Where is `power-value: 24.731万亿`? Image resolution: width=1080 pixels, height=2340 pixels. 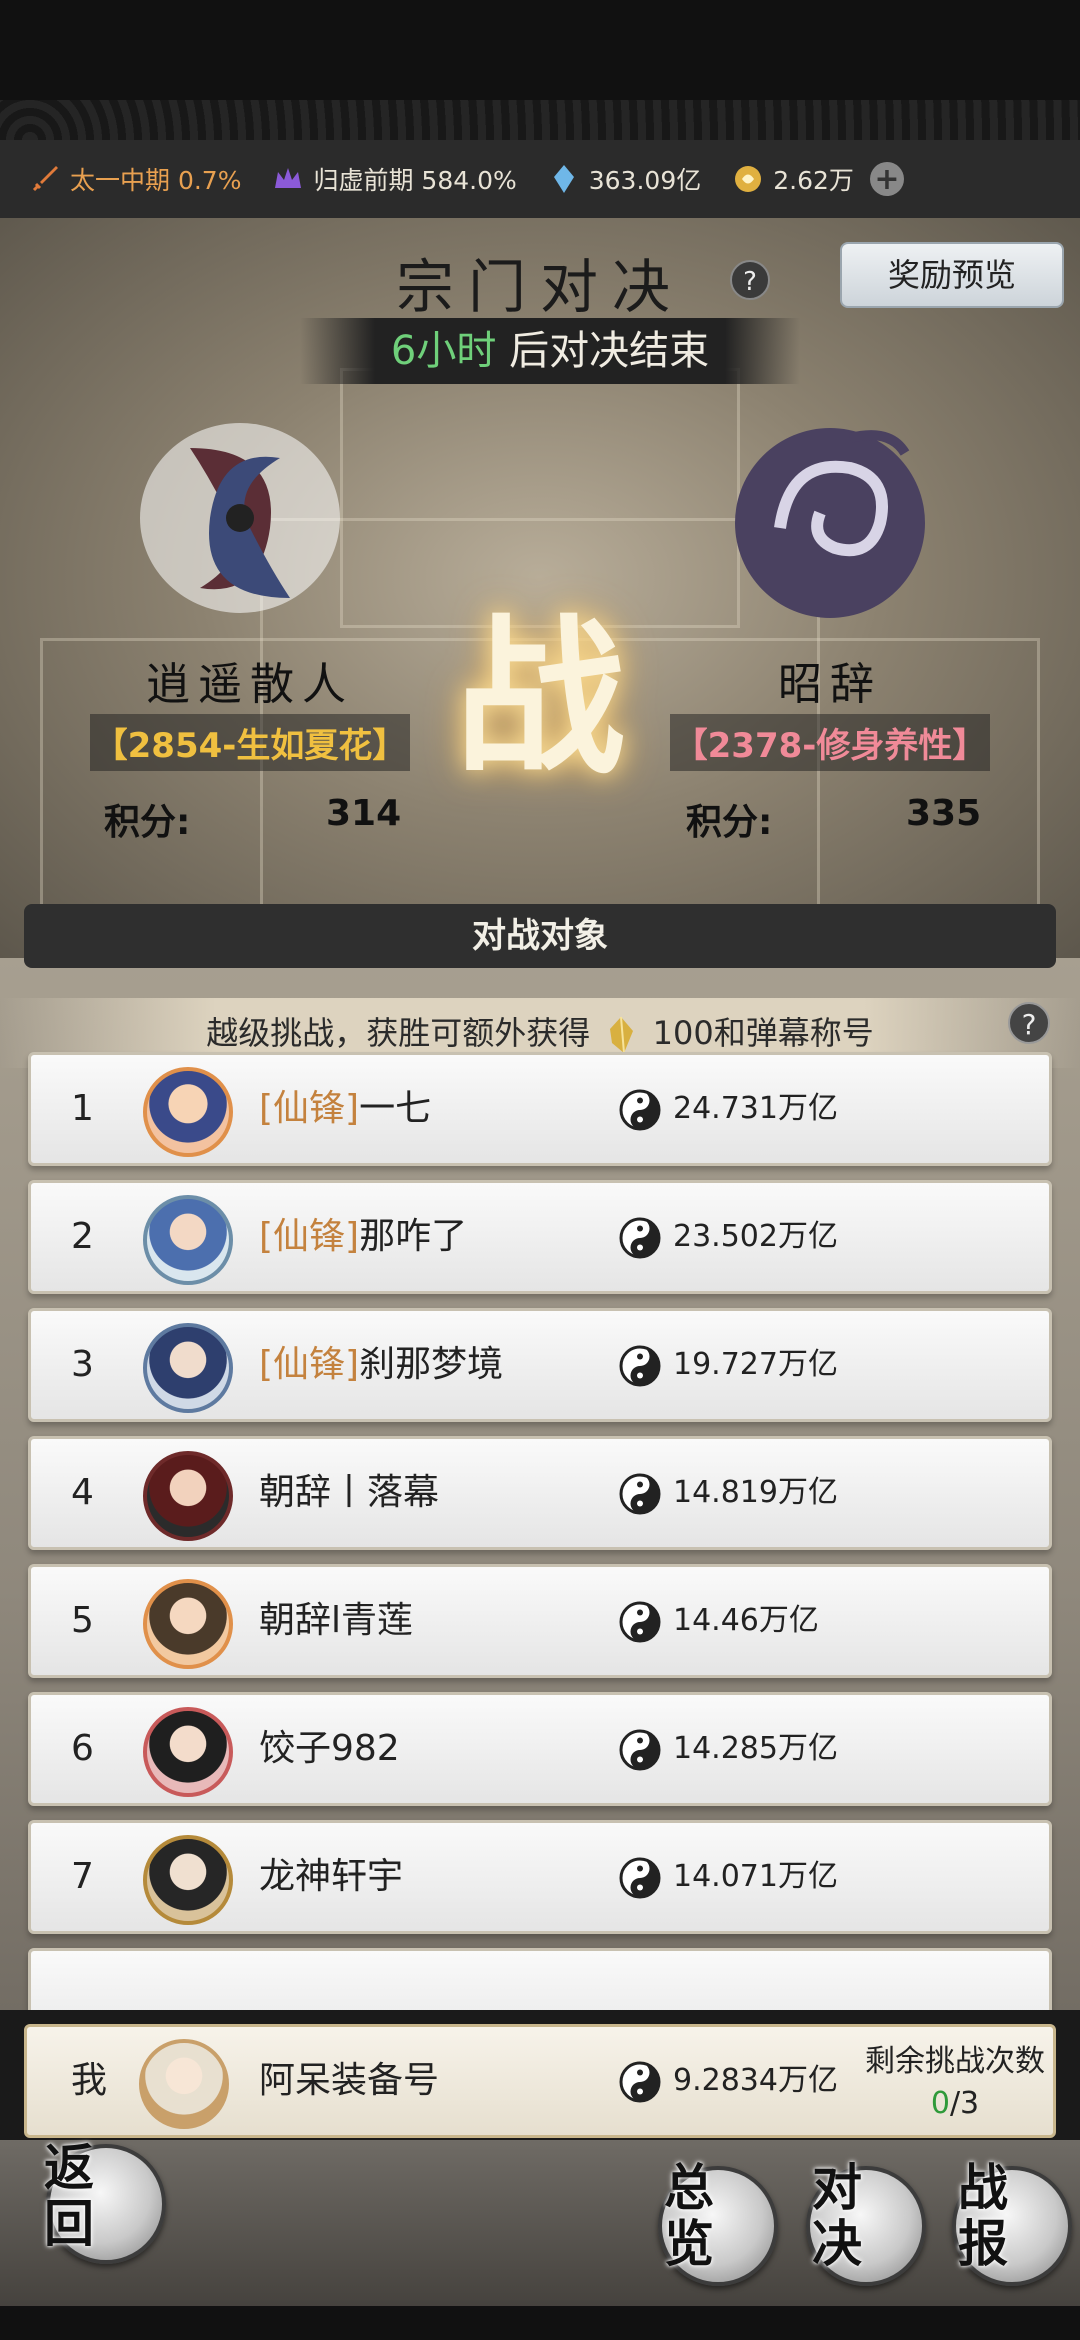
power-value: 24.731万亿 is located at coordinates (755, 1108).